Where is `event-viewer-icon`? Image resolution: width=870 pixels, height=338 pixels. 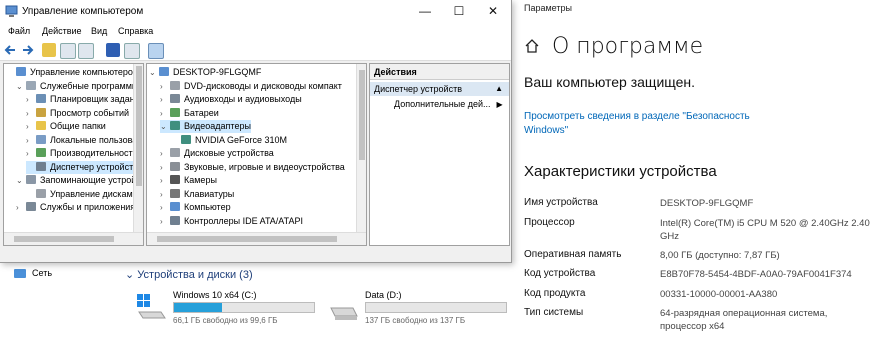 event-viewer-icon is located at coordinates (41, 112).